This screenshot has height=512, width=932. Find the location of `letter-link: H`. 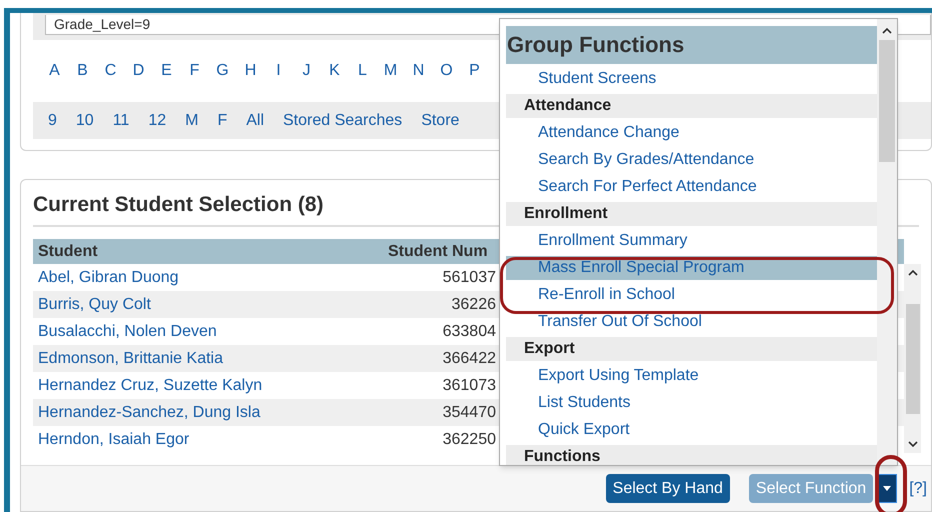

letter-link: H is located at coordinates (250, 71).